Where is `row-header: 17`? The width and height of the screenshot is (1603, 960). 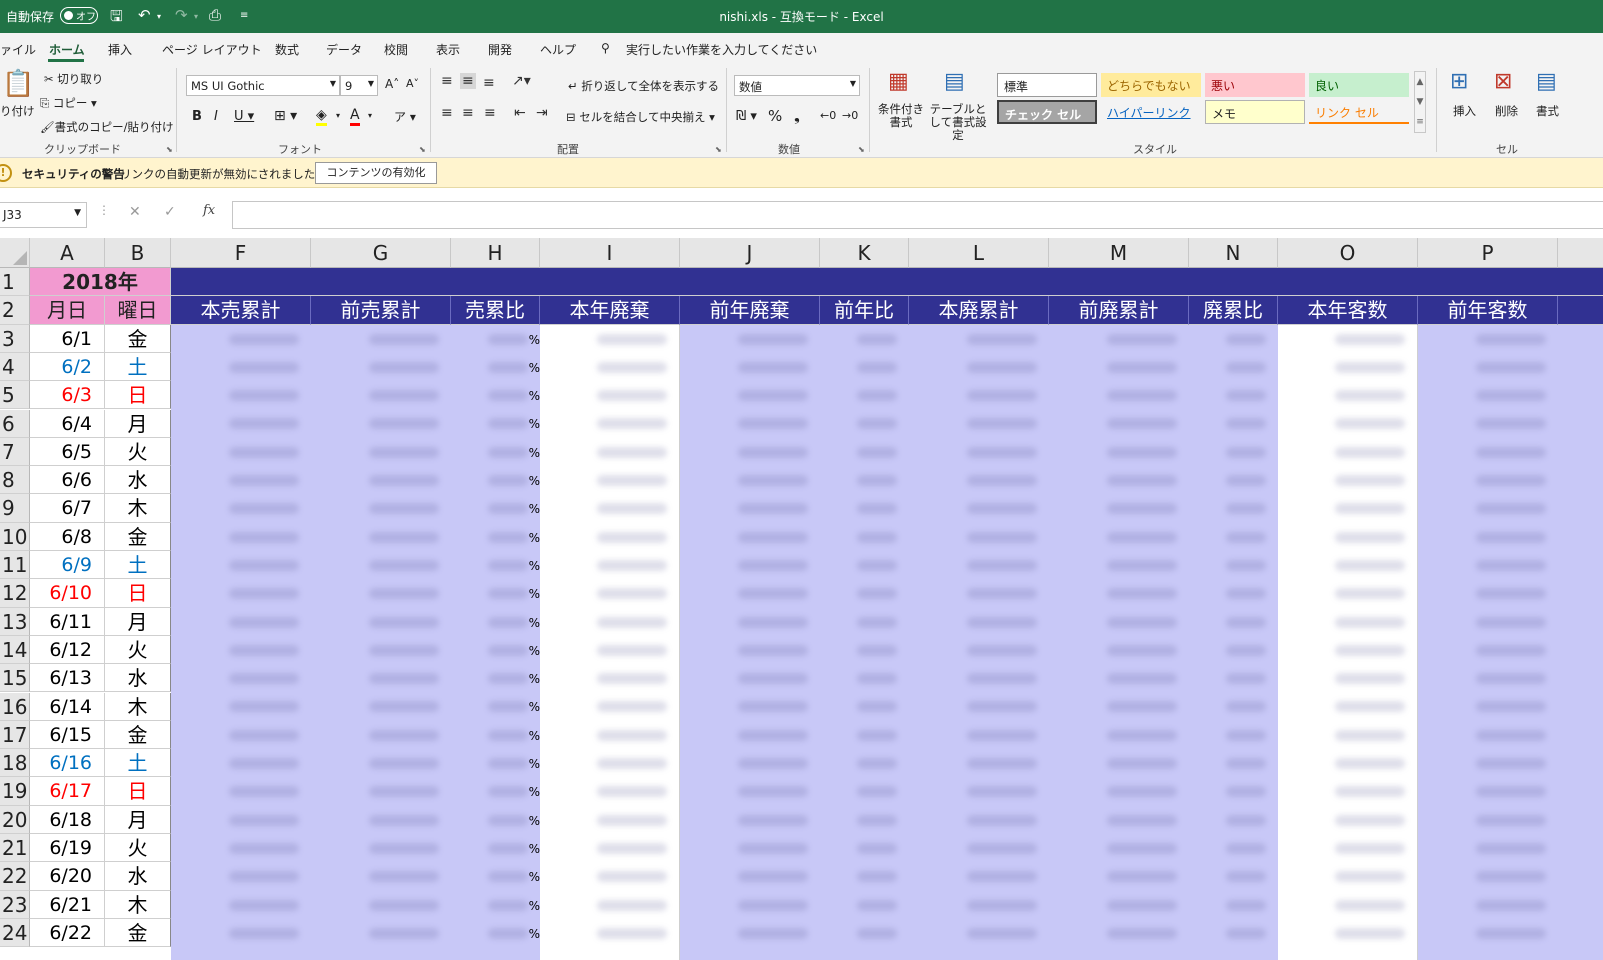 row-header: 17 is located at coordinates (15, 735).